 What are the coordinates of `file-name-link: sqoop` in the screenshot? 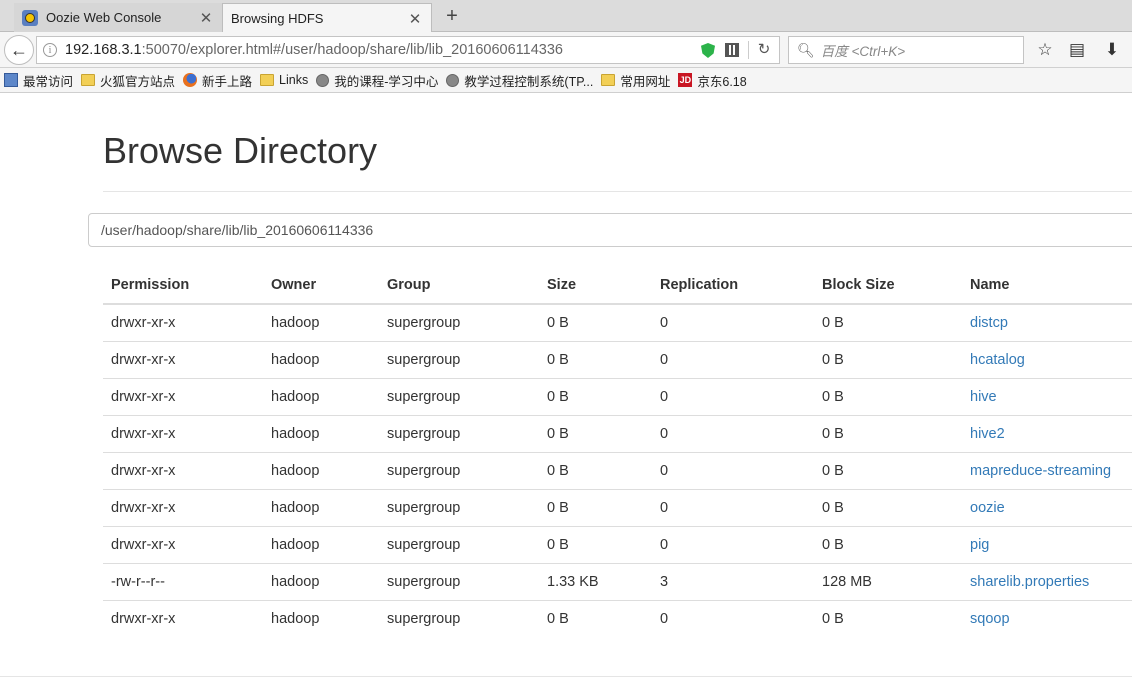 It's located at (990, 619).